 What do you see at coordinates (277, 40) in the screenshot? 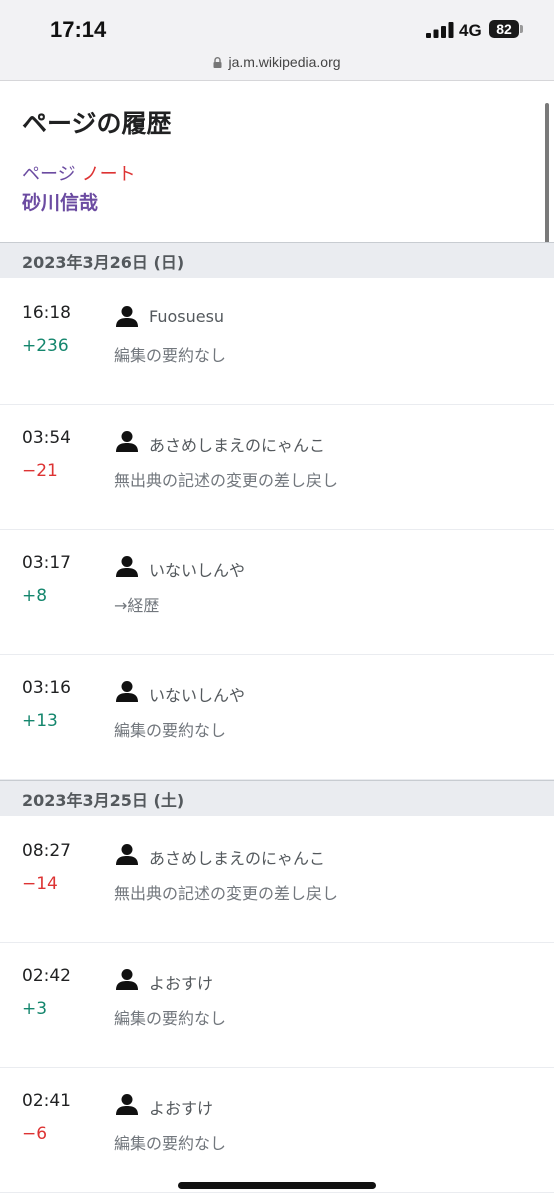
I see `status-bar: 17:14 4G 82 ja.m.wikipedia.org` at bounding box center [277, 40].